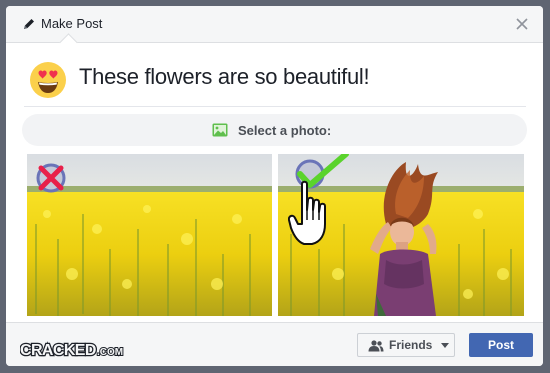 The width and height of the screenshot is (550, 373). What do you see at coordinates (522, 24) in the screenshot?
I see `close-icon` at bounding box center [522, 24].